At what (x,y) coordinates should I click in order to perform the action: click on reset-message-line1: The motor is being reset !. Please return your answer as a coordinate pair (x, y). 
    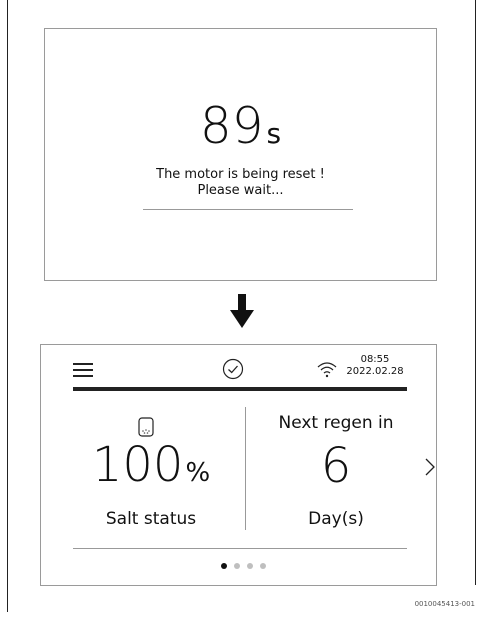
    Looking at the image, I should click on (240, 174).